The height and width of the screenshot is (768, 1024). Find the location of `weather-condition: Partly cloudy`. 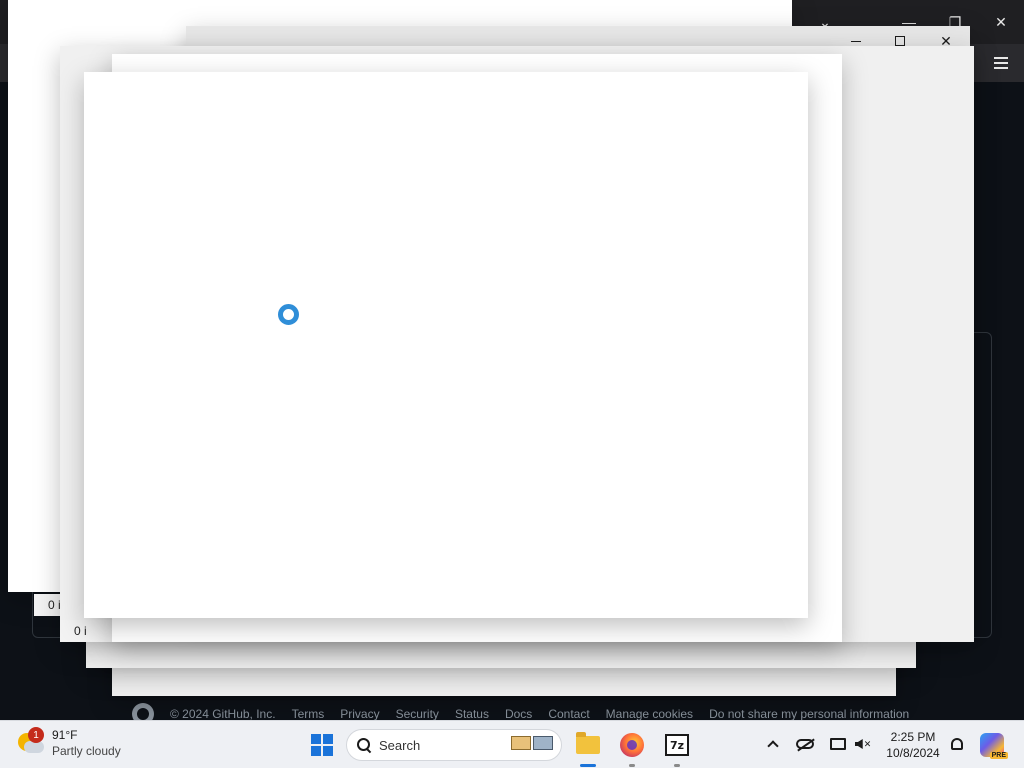

weather-condition: Partly cloudy is located at coordinates (86, 751).